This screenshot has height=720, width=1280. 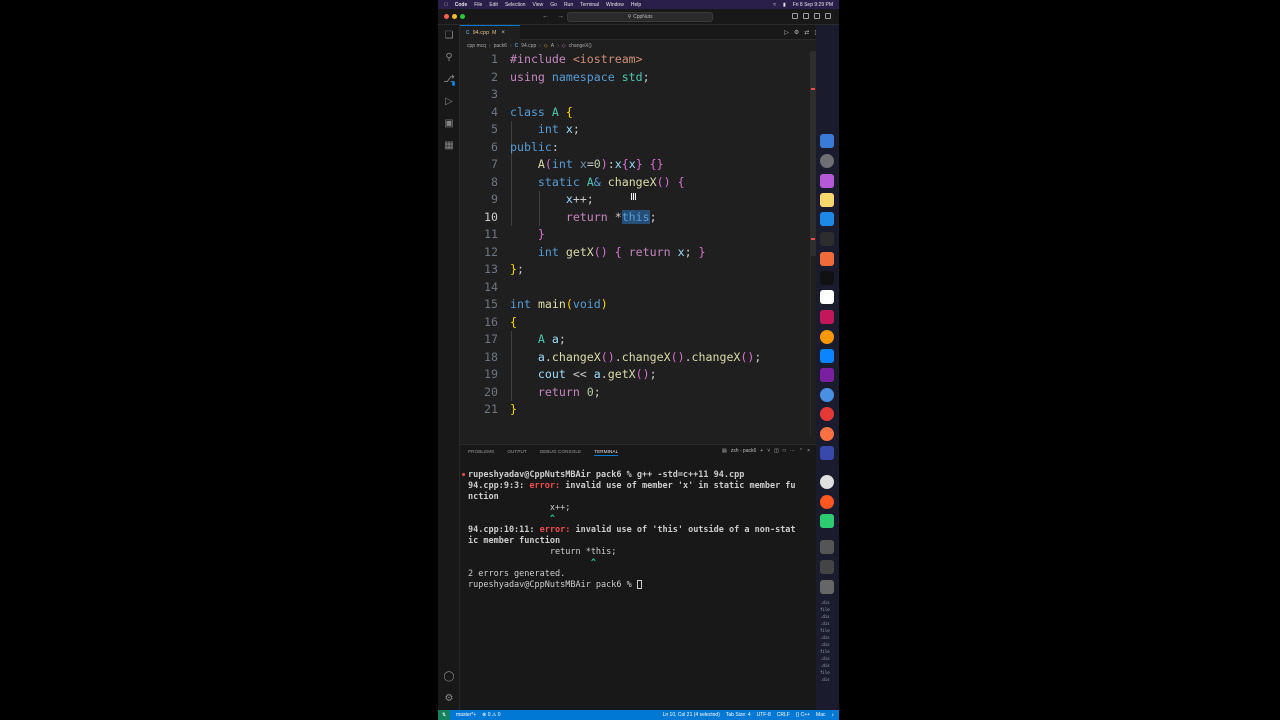 I want to click on more-actions-icon: ⋯, so click(x=792, y=451).